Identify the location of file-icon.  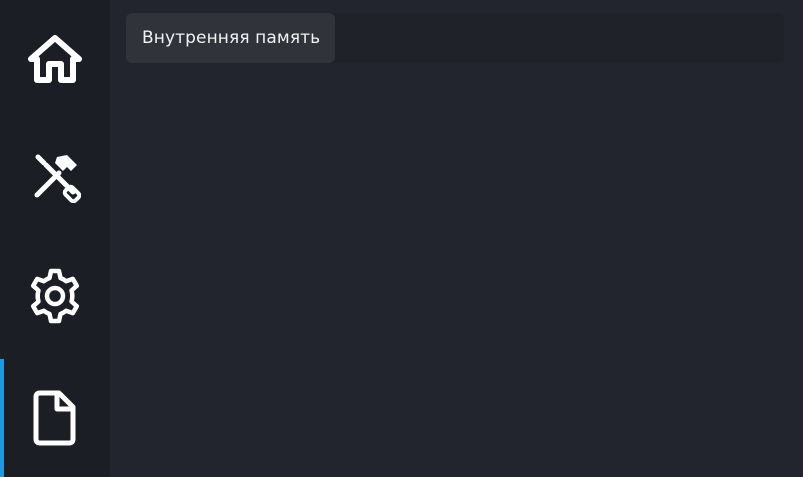
(55, 418).